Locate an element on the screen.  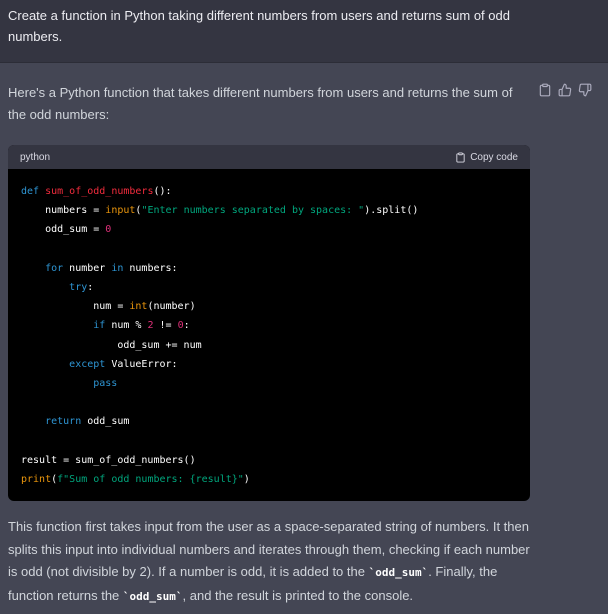
code-token: (number) is located at coordinates (171, 307).